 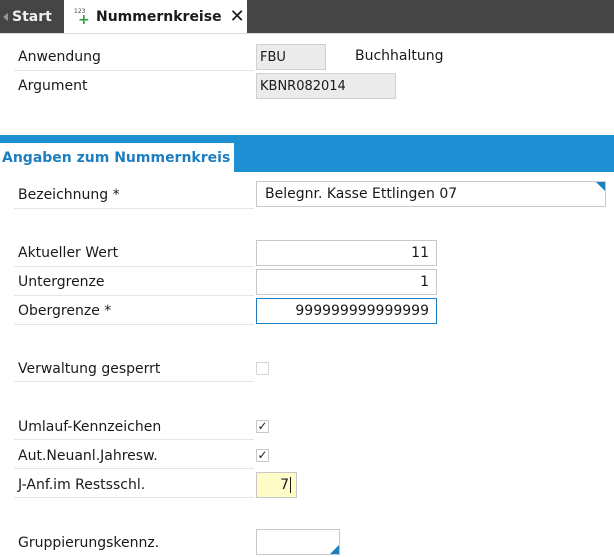 I want to click on argument-field: KBNR082014, so click(x=326, y=86).